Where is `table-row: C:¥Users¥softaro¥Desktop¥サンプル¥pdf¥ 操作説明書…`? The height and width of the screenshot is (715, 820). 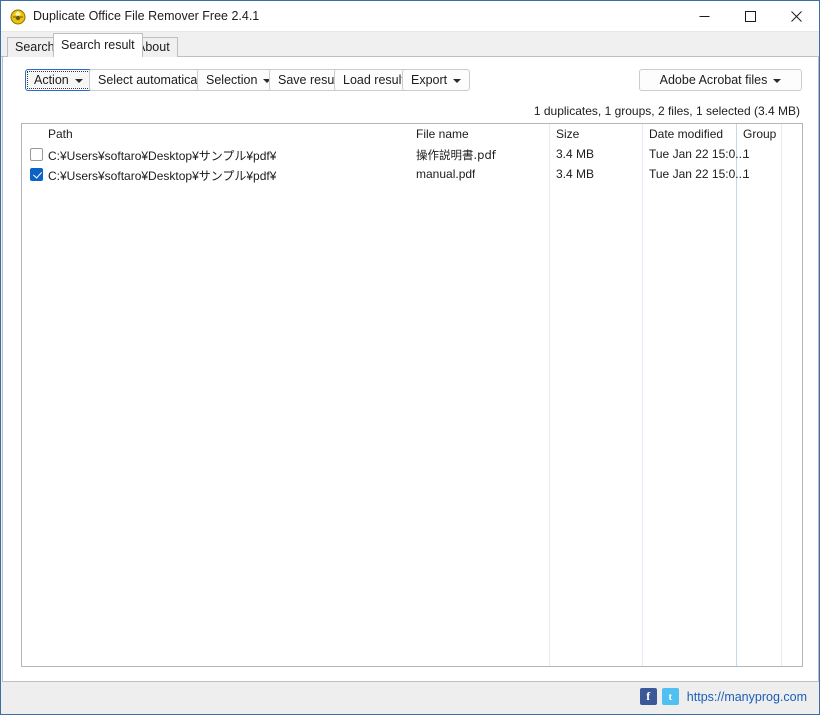
table-row: C:¥Users¥softaro¥Desktop¥サンプル¥pdf¥ 操作説明書… is located at coordinates (412, 155).